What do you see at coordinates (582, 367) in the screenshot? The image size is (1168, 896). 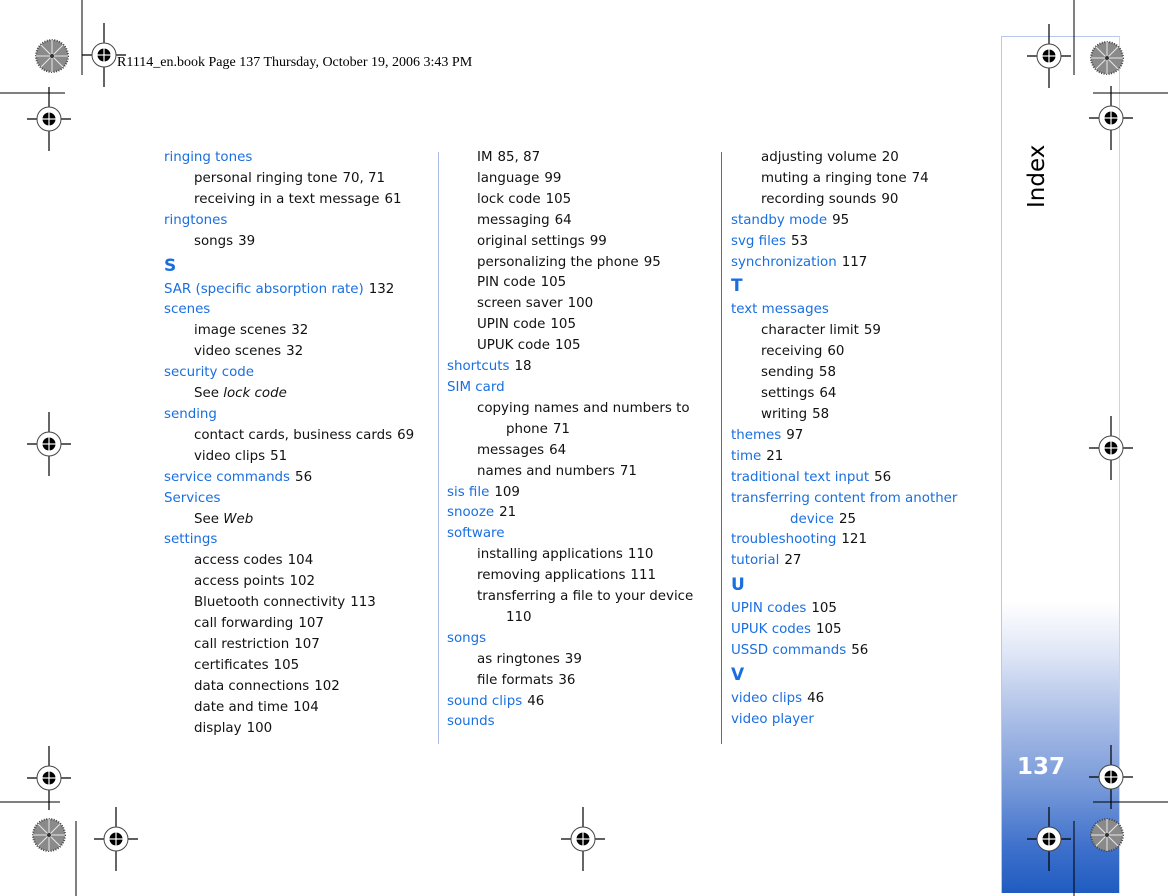 I see `index-term: shortcuts 18` at bounding box center [582, 367].